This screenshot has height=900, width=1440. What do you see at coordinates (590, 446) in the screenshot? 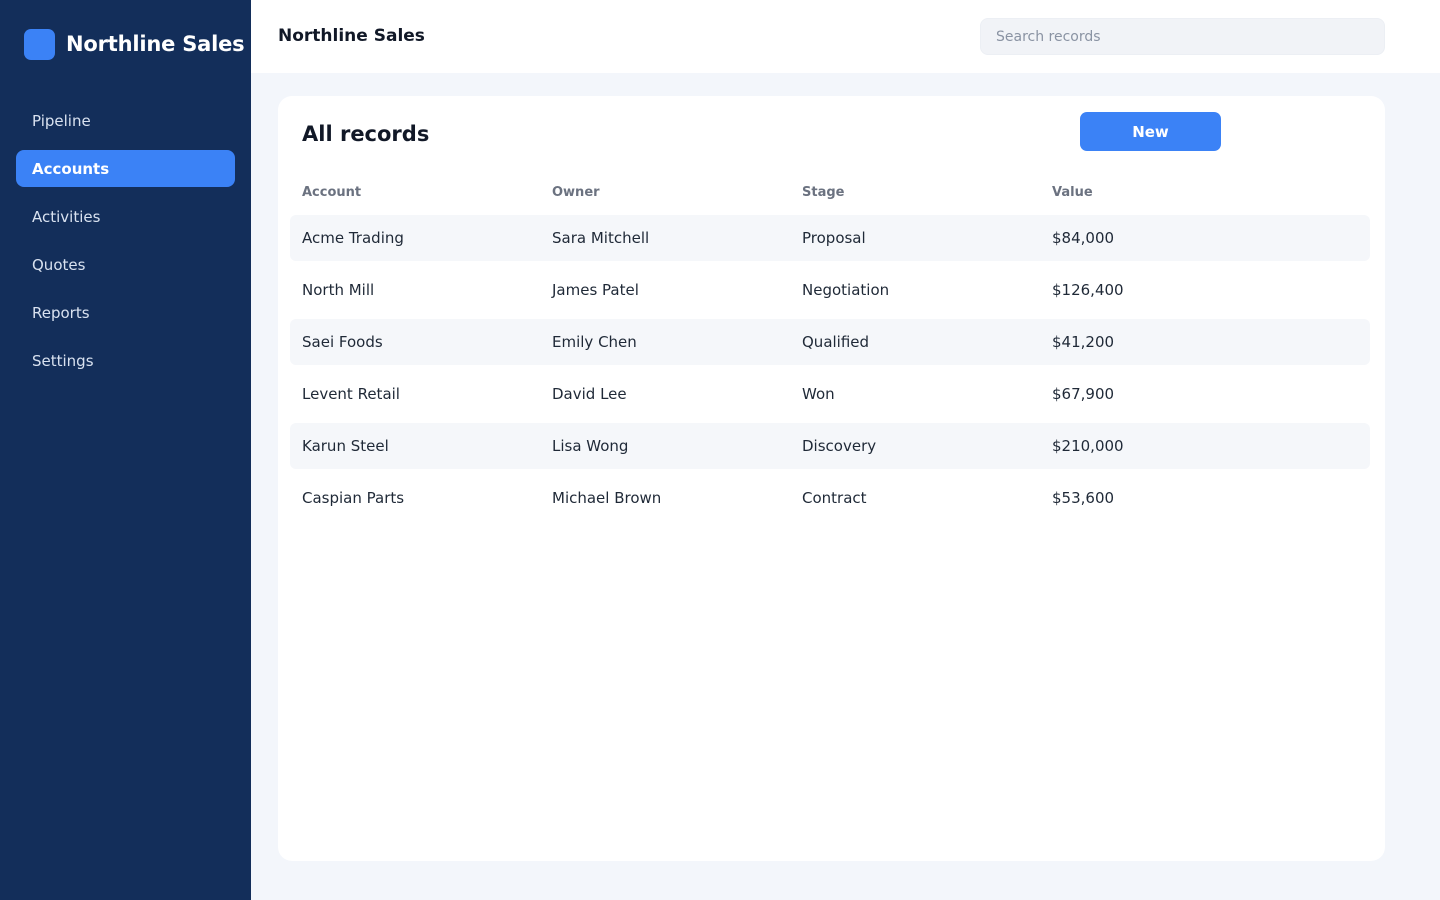
I see `owner-cell: Lisa Wong` at bounding box center [590, 446].